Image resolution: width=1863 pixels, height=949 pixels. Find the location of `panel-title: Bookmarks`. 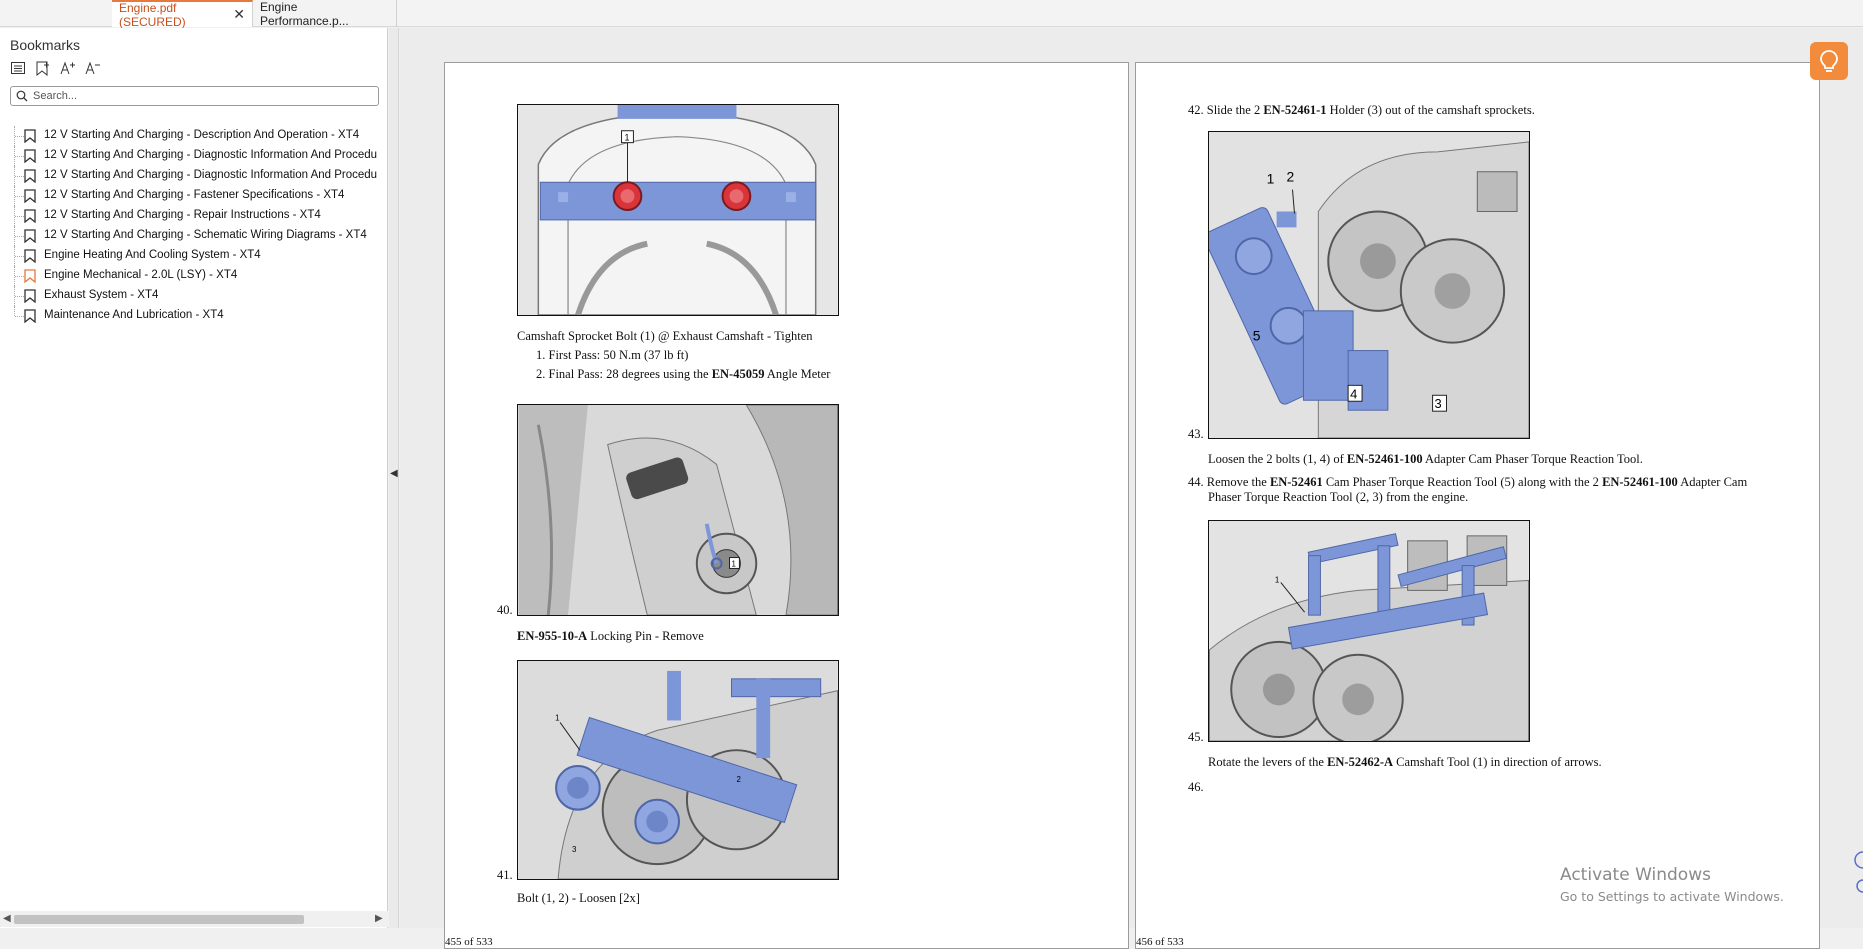

panel-title: Bookmarks is located at coordinates (45, 45).